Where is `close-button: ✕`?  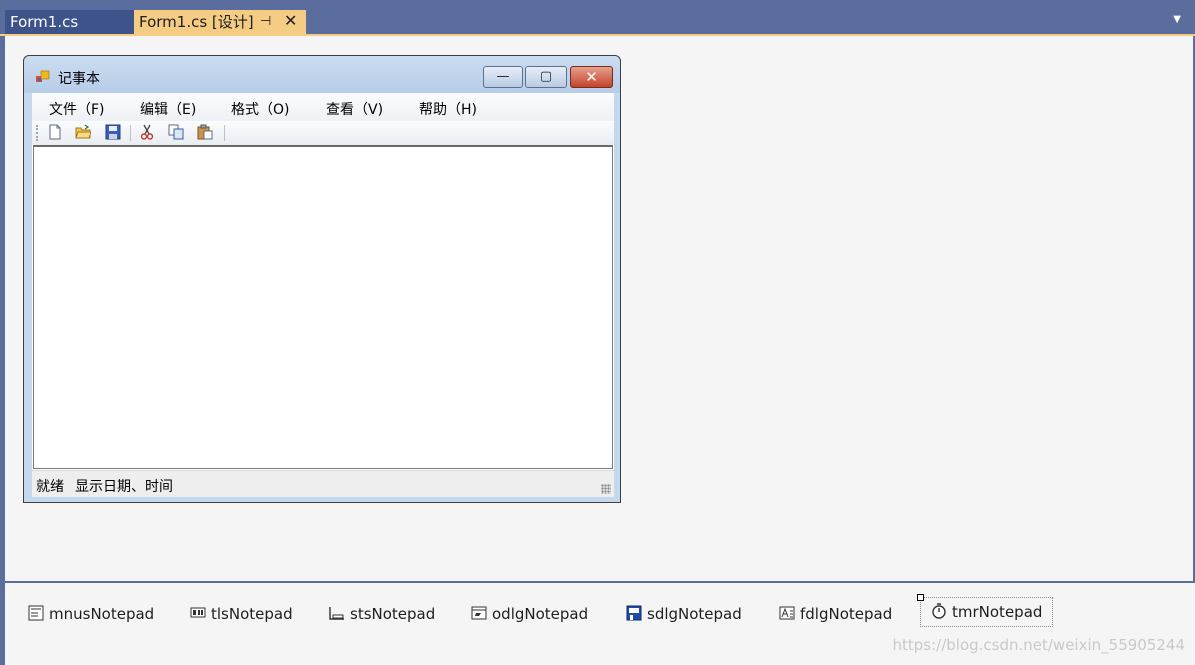
close-button: ✕ is located at coordinates (591, 77).